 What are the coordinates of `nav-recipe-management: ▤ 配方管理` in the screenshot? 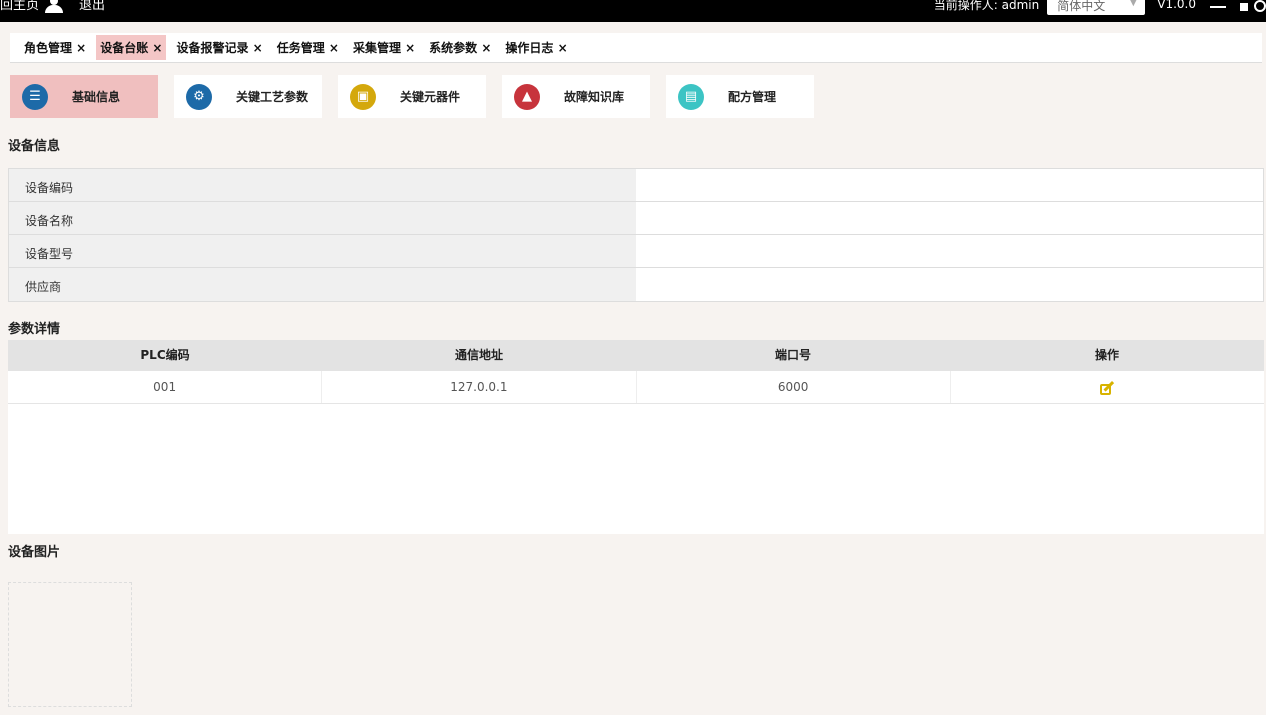 It's located at (740, 96).